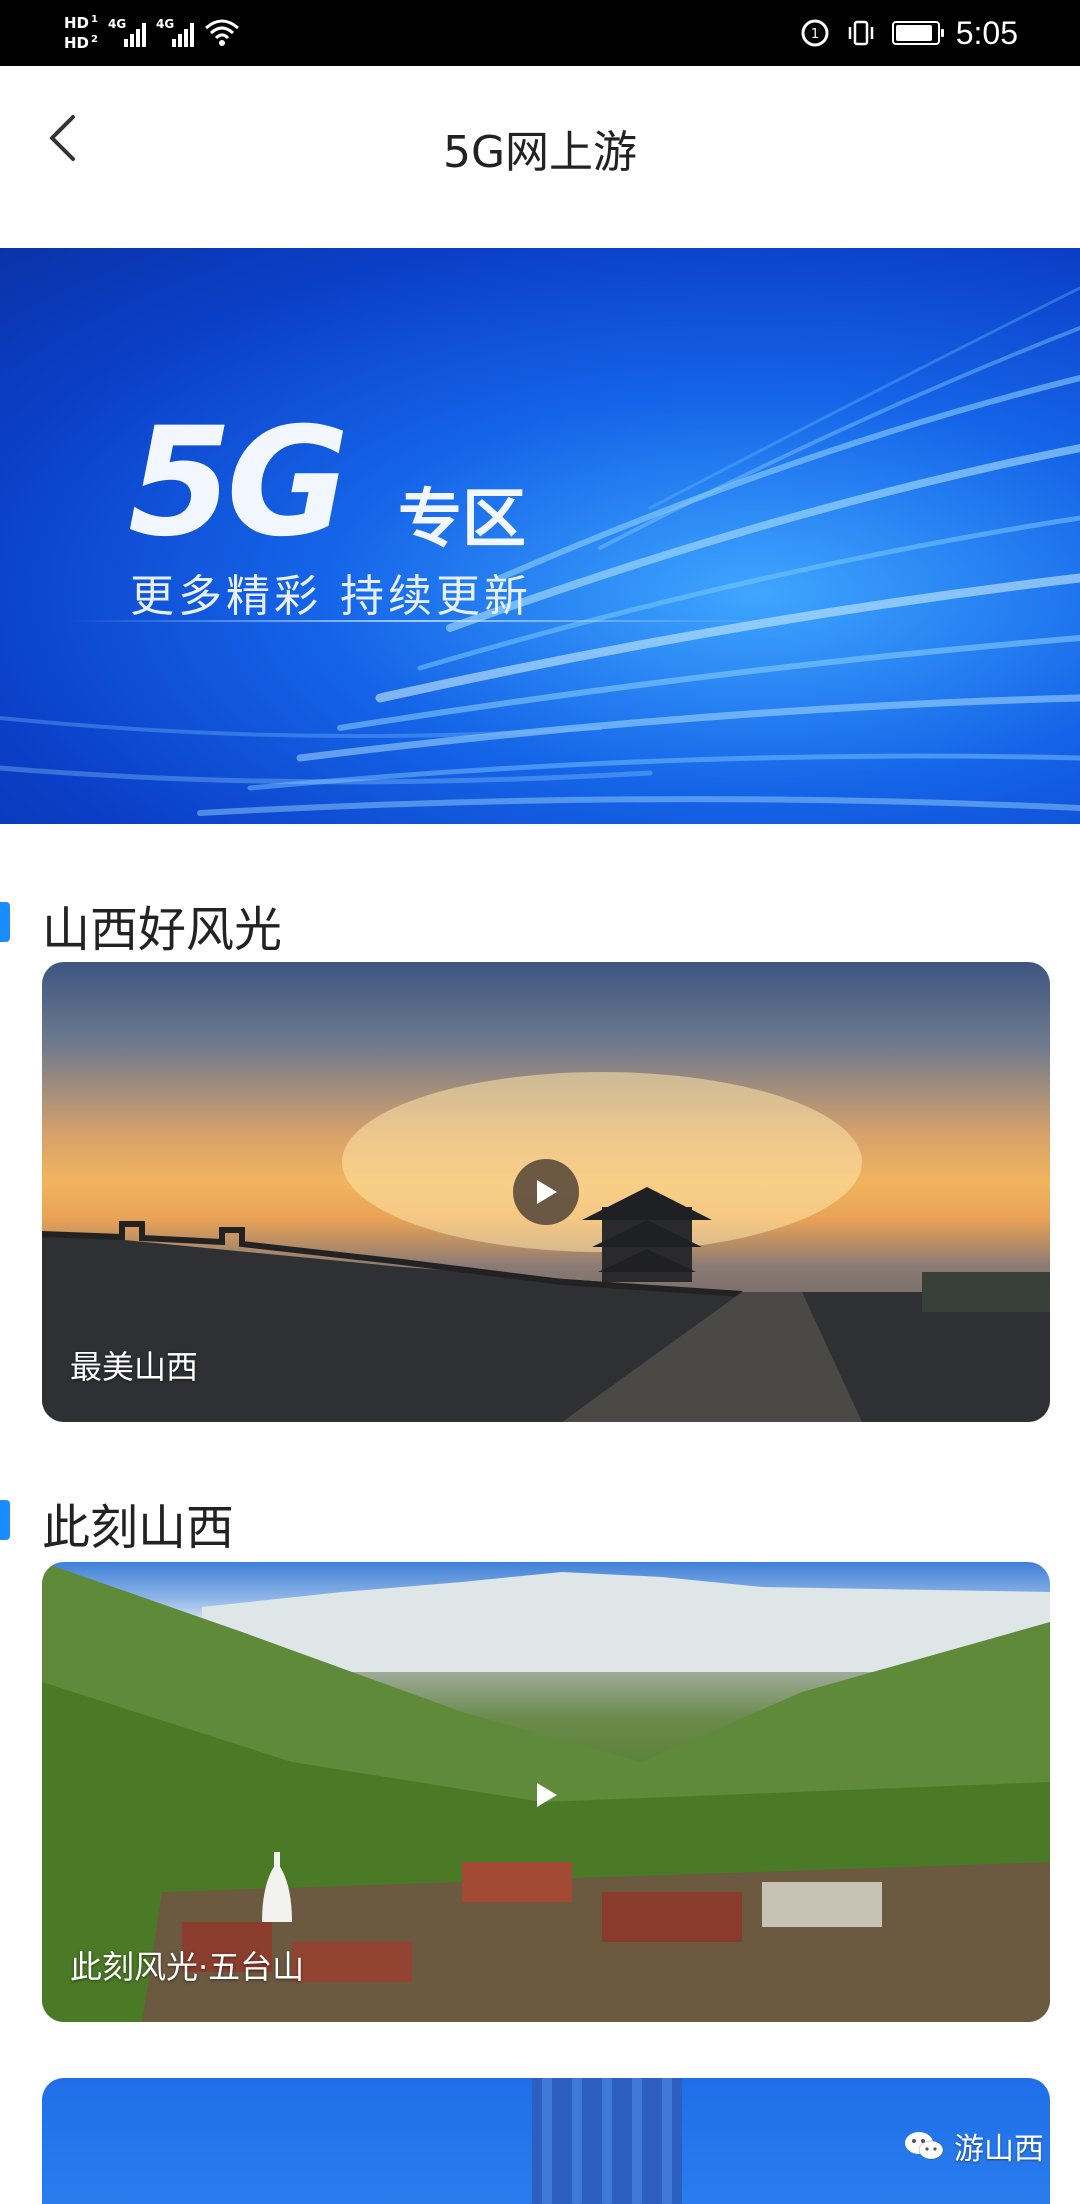 Image resolution: width=1080 pixels, height=2204 pixels. Describe the element at coordinates (81, 33) in the screenshot. I see `sim-badges: HD 1 HD 2` at that location.